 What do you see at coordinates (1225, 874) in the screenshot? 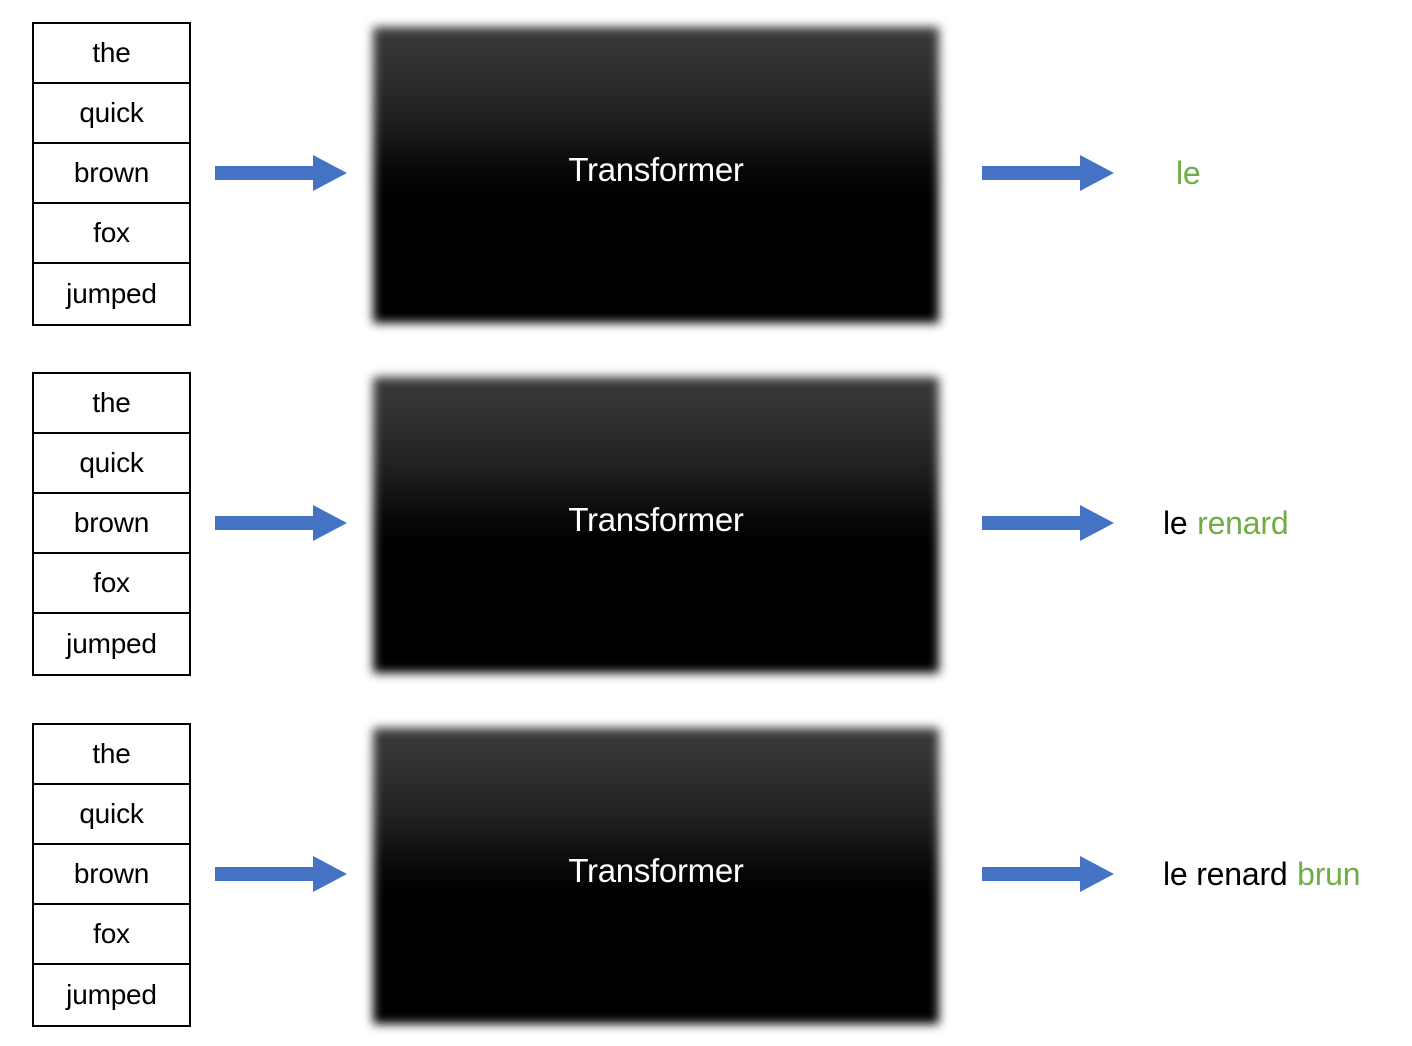
I see `output-previous-tokens: le renard` at bounding box center [1225, 874].